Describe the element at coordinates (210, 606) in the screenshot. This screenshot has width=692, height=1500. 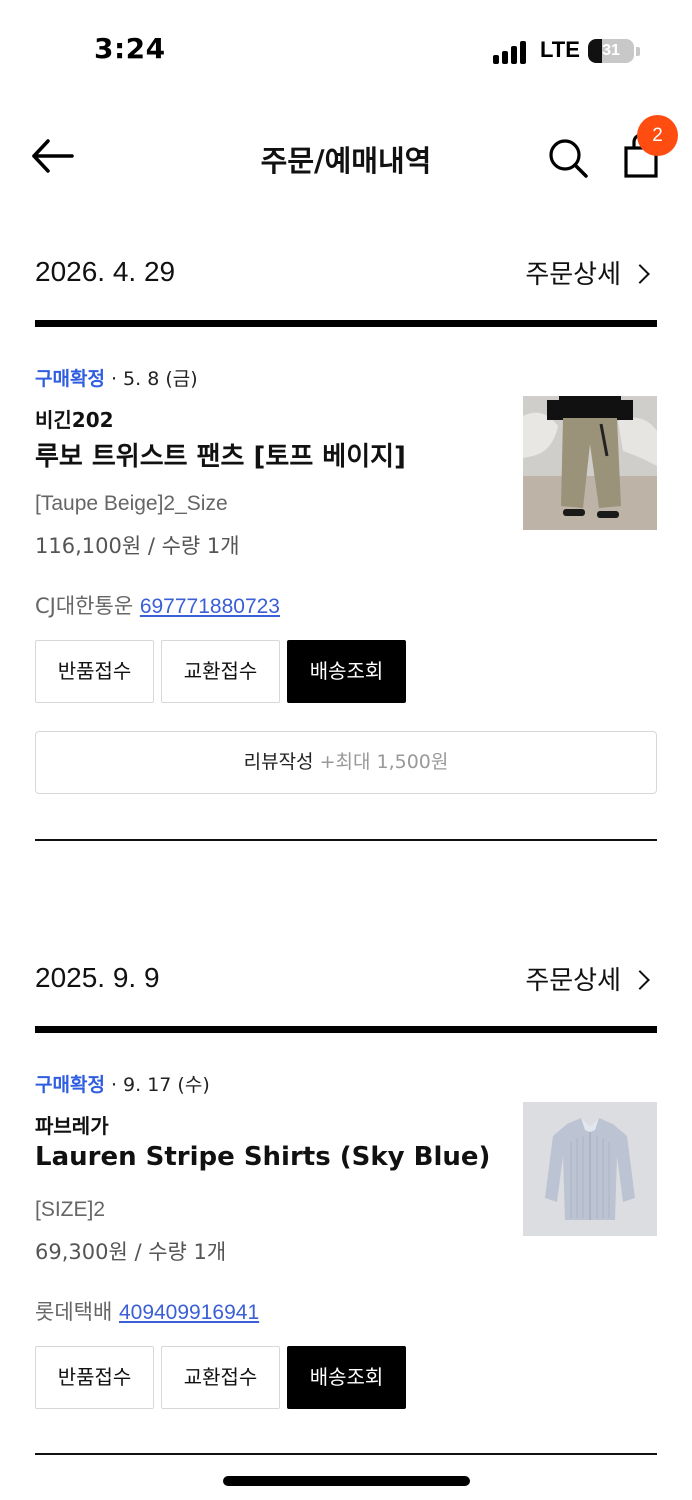
I see `tracking-number-link: 697771880723` at that location.